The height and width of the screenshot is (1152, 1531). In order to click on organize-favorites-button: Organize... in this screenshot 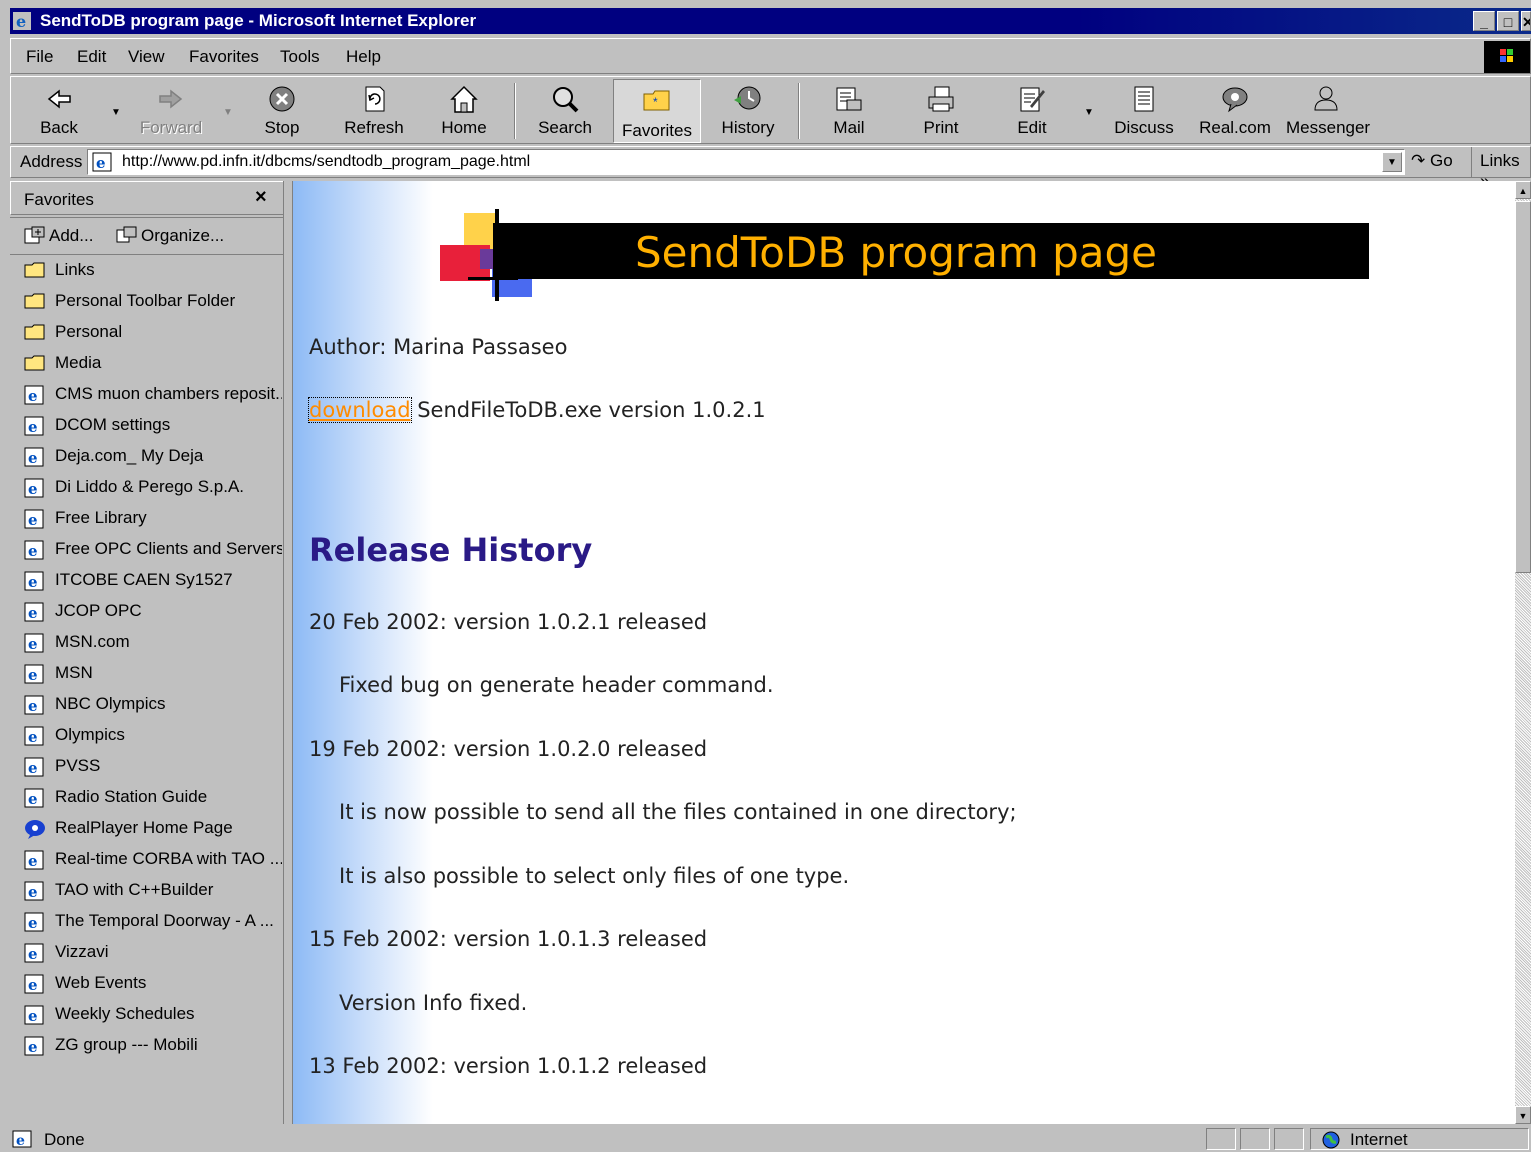, I will do `click(170, 236)`.